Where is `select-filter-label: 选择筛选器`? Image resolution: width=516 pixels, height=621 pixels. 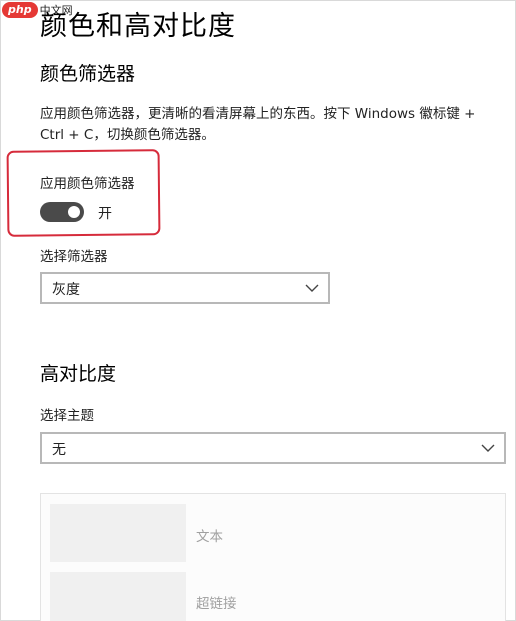
select-filter-label: 选择筛选器 is located at coordinates (74, 257).